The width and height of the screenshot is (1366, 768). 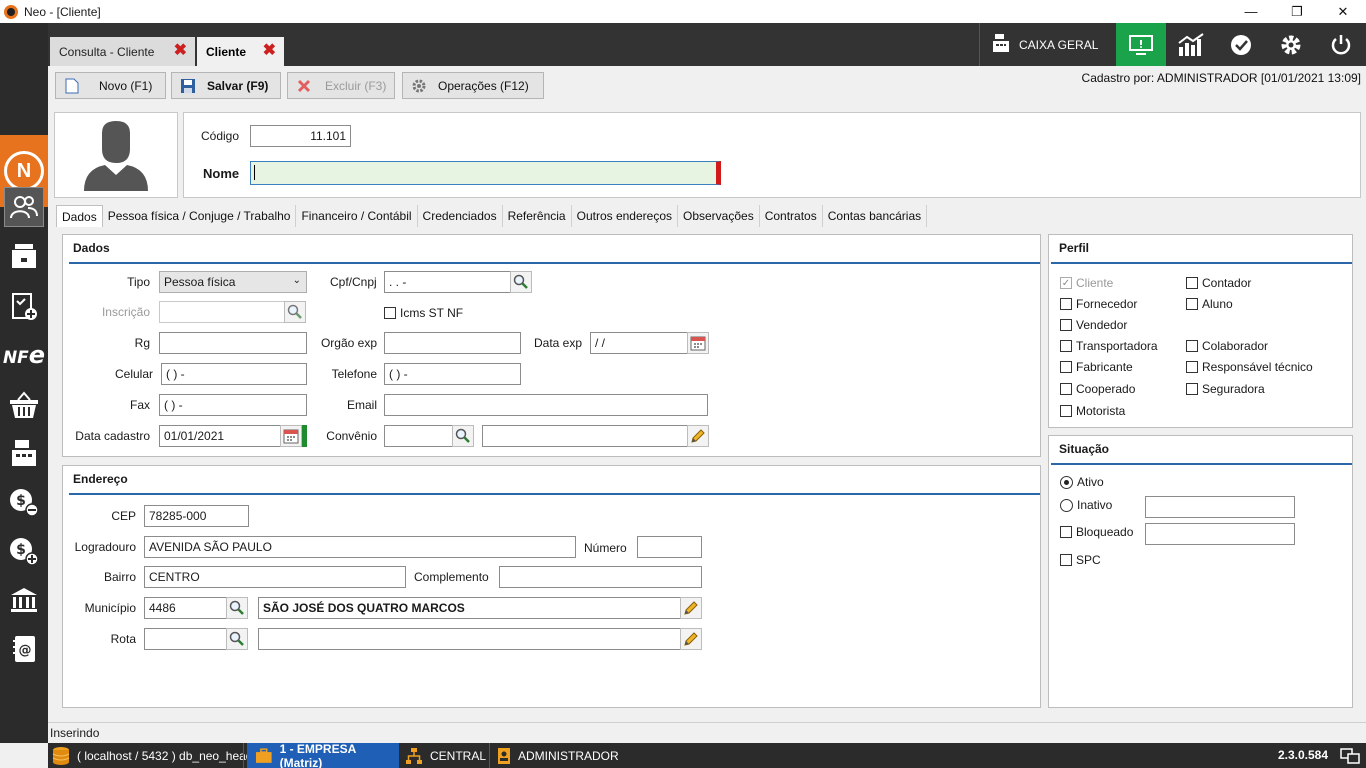 What do you see at coordinates (24, 306) in the screenshot?
I see `clipboard-add-icon` at bounding box center [24, 306].